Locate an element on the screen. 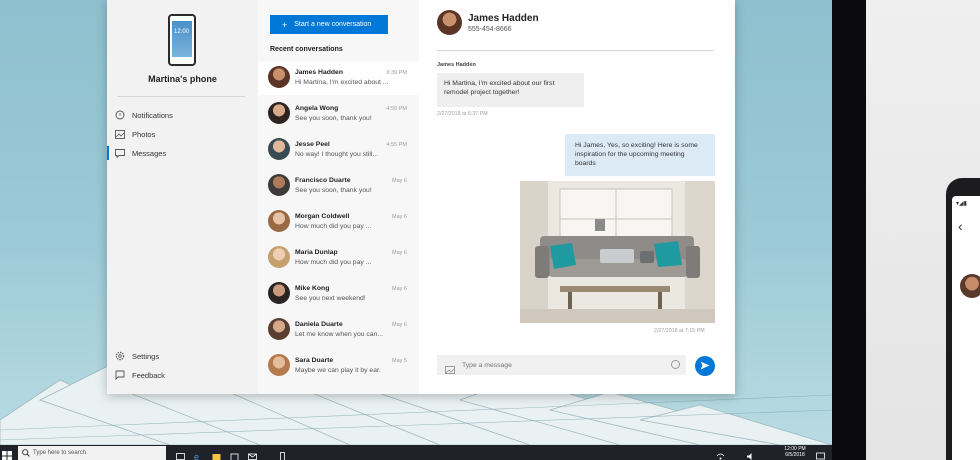 This screenshot has height=460, width=980. svg-text: e is located at coordinates (196, 456).